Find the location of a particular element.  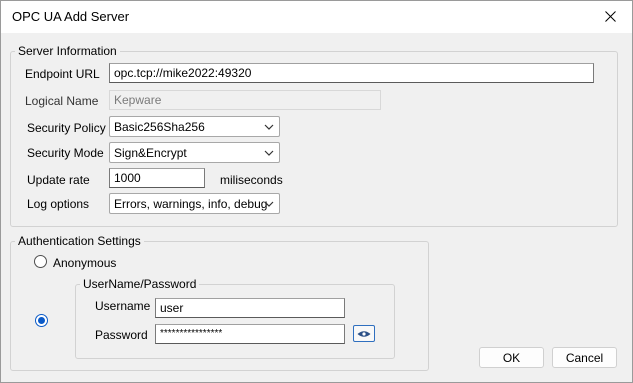

username-password-group: UserName/Password is located at coordinates (235, 318).